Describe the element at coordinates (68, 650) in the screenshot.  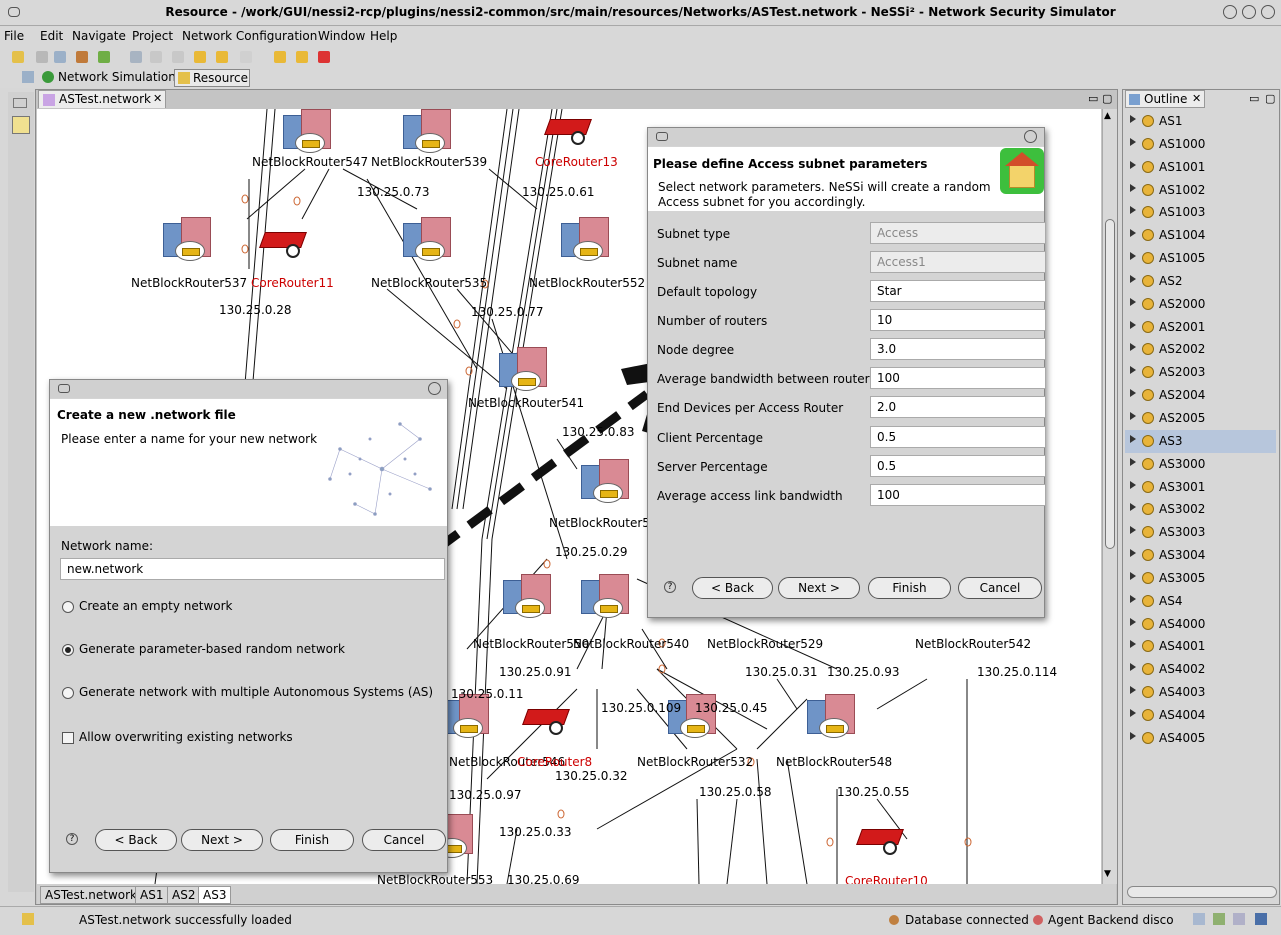
I see `radio-random-network` at that location.